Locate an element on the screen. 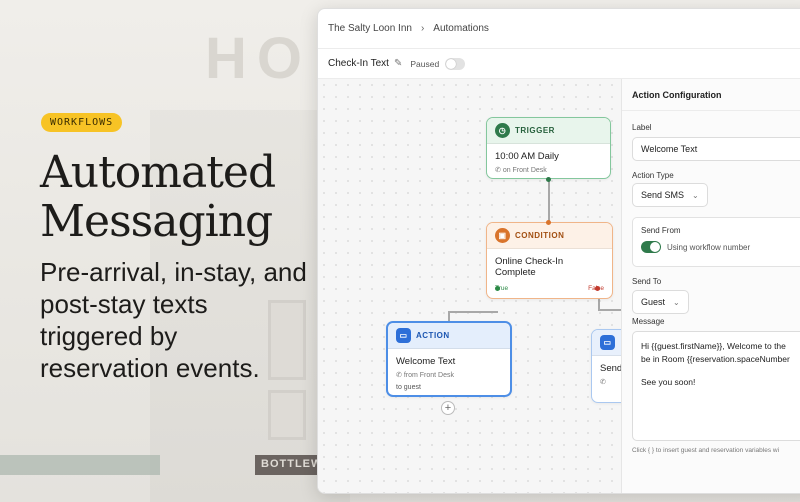  trigger-type-label: TRIGGER is located at coordinates (535, 130).